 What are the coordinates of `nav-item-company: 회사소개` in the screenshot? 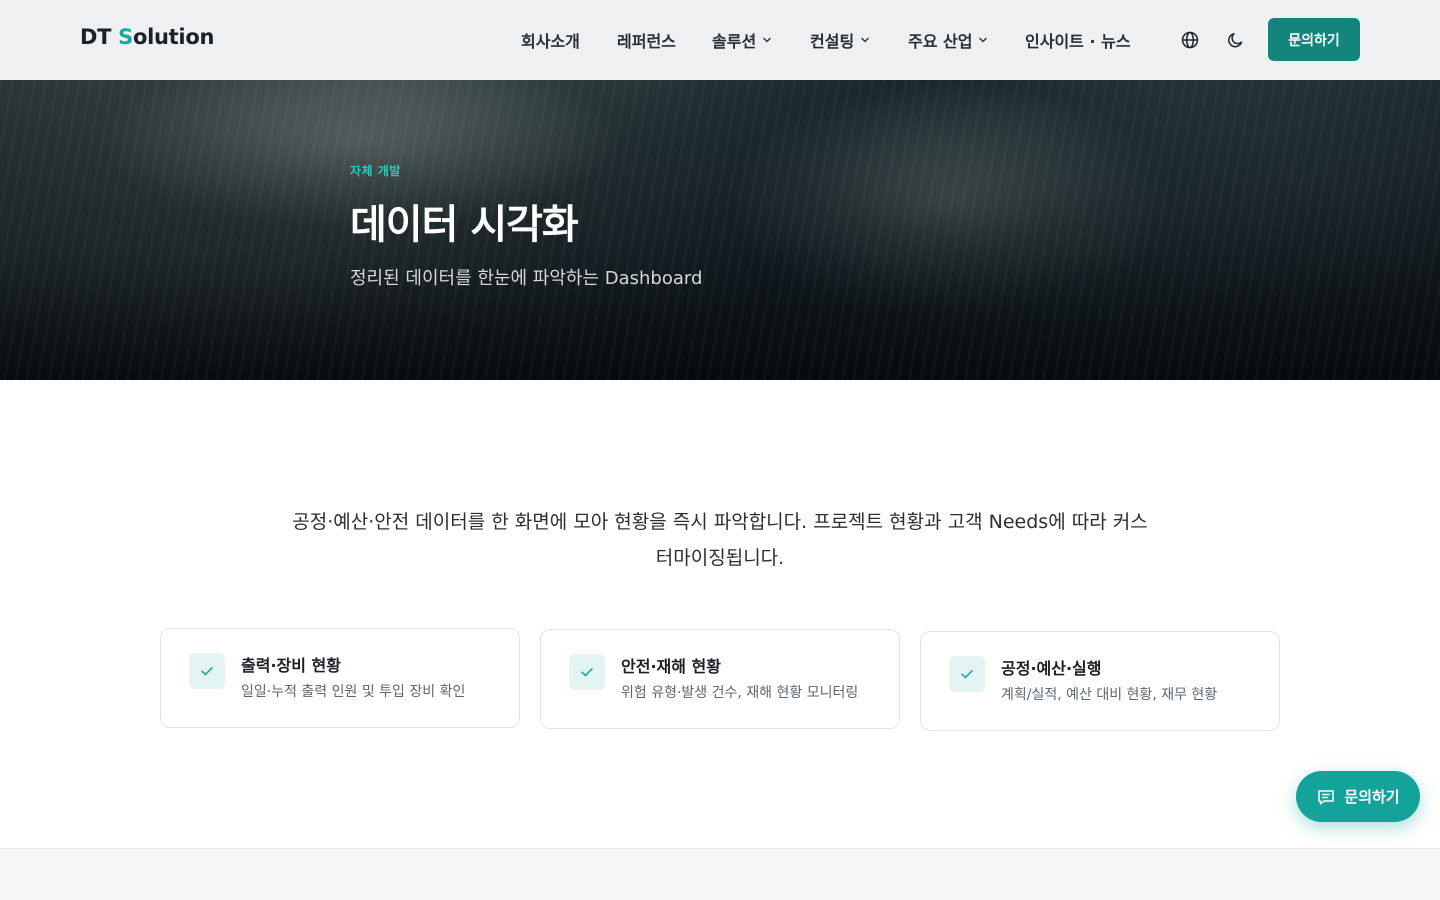 It's located at (550, 40).